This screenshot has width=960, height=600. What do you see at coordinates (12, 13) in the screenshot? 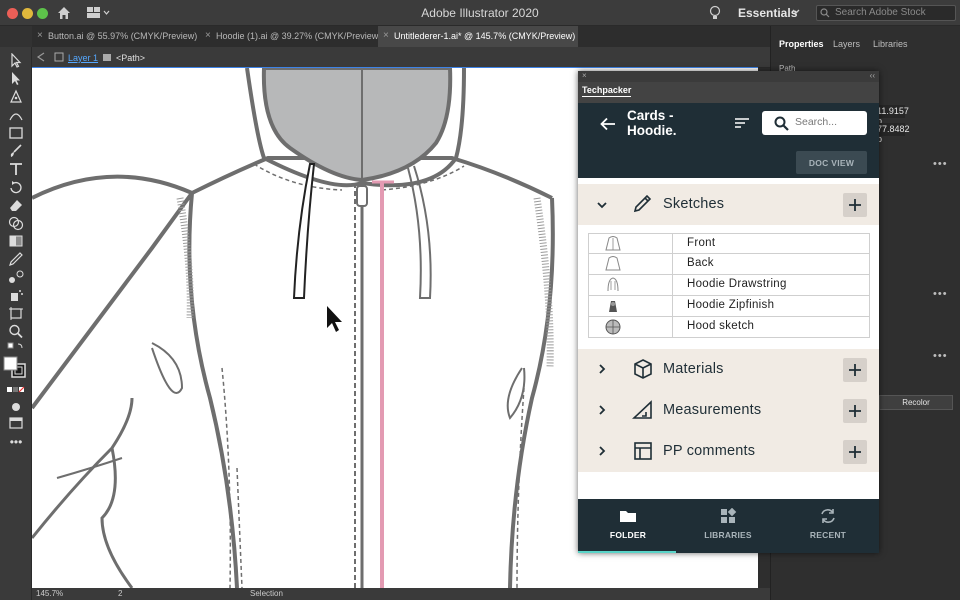
I see `close-window-button` at bounding box center [12, 13].